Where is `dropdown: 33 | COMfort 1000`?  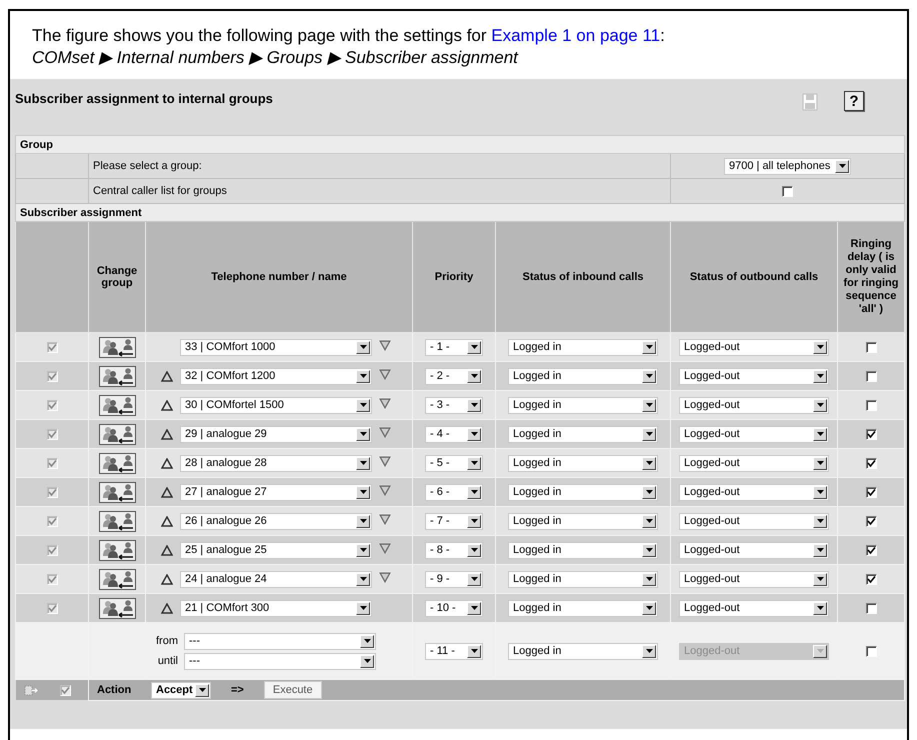 dropdown: 33 | COMfort 1000 is located at coordinates (276, 347).